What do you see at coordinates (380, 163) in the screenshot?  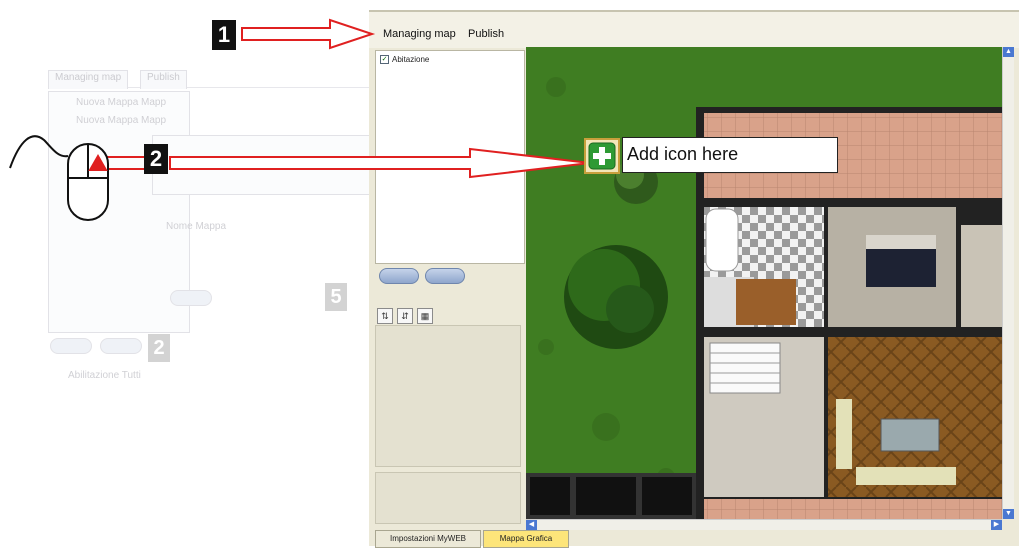 I see `arrow-to-map` at bounding box center [380, 163].